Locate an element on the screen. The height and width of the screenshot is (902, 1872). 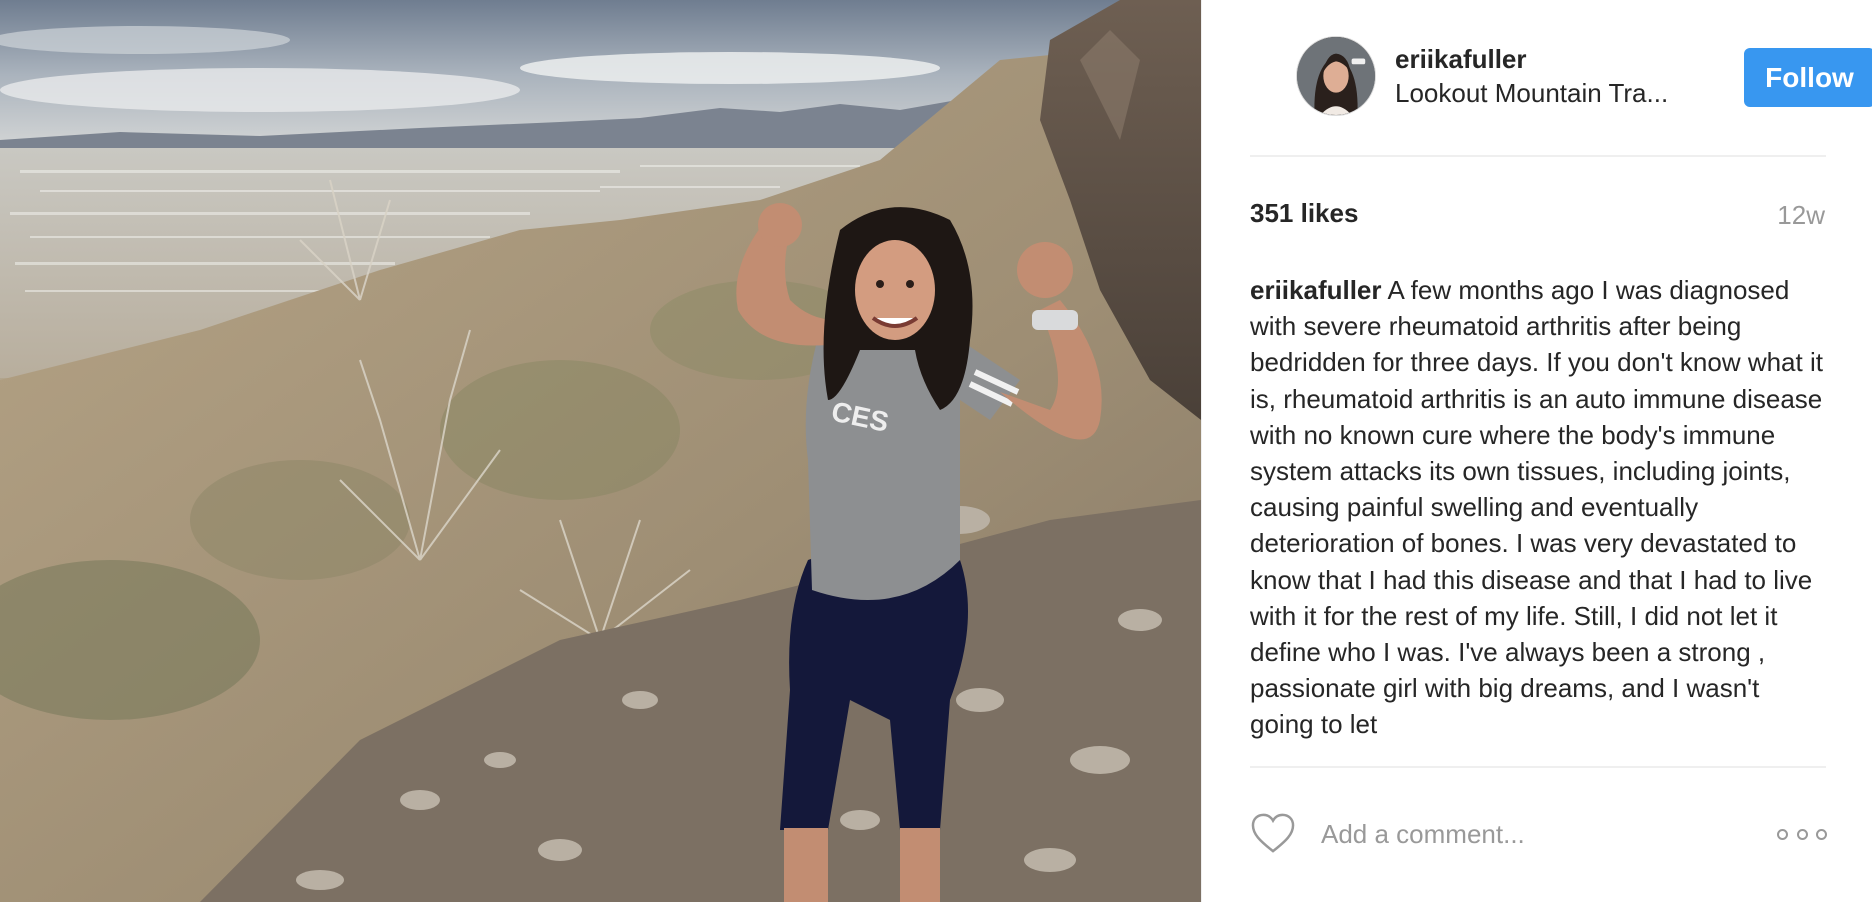
more-options-icon is located at coordinates (1802, 834).